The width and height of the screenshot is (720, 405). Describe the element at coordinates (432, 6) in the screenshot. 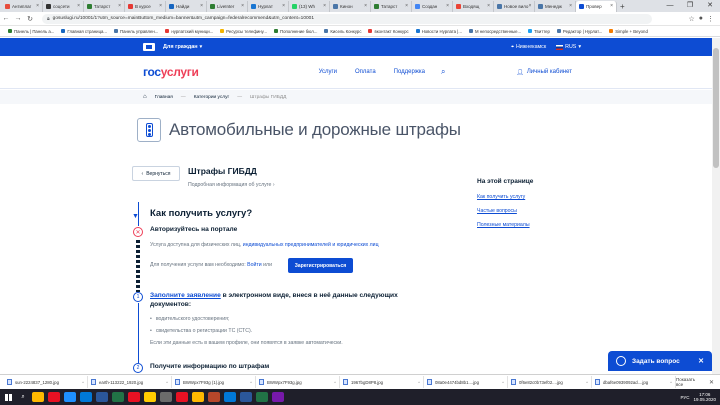

I see `browser-tab: Создан ×` at that location.